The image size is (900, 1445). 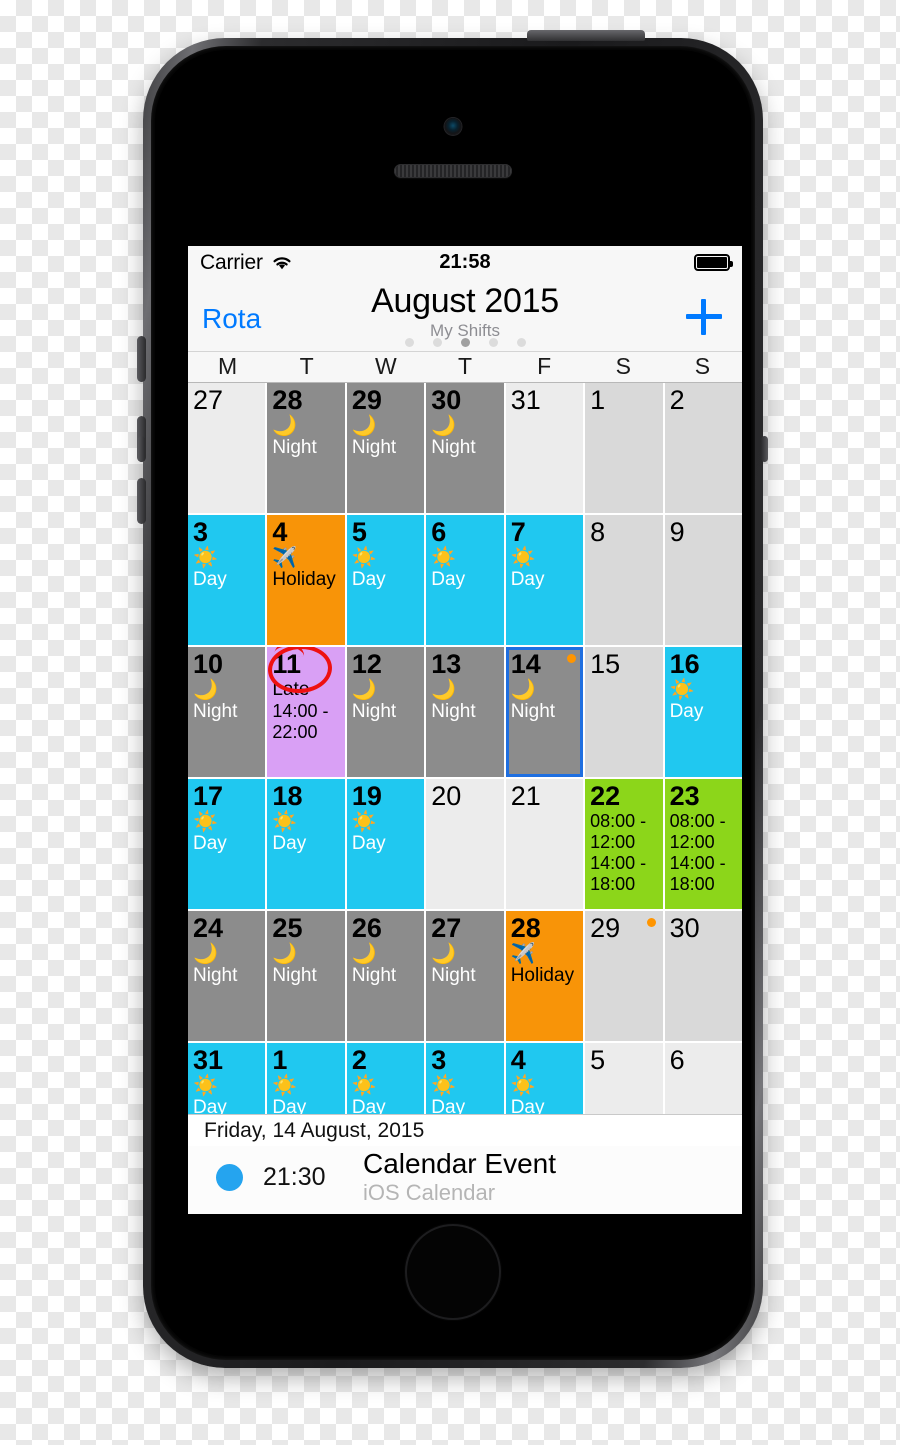 What do you see at coordinates (439, 1060) in the screenshot?
I see `day-number: 3` at bounding box center [439, 1060].